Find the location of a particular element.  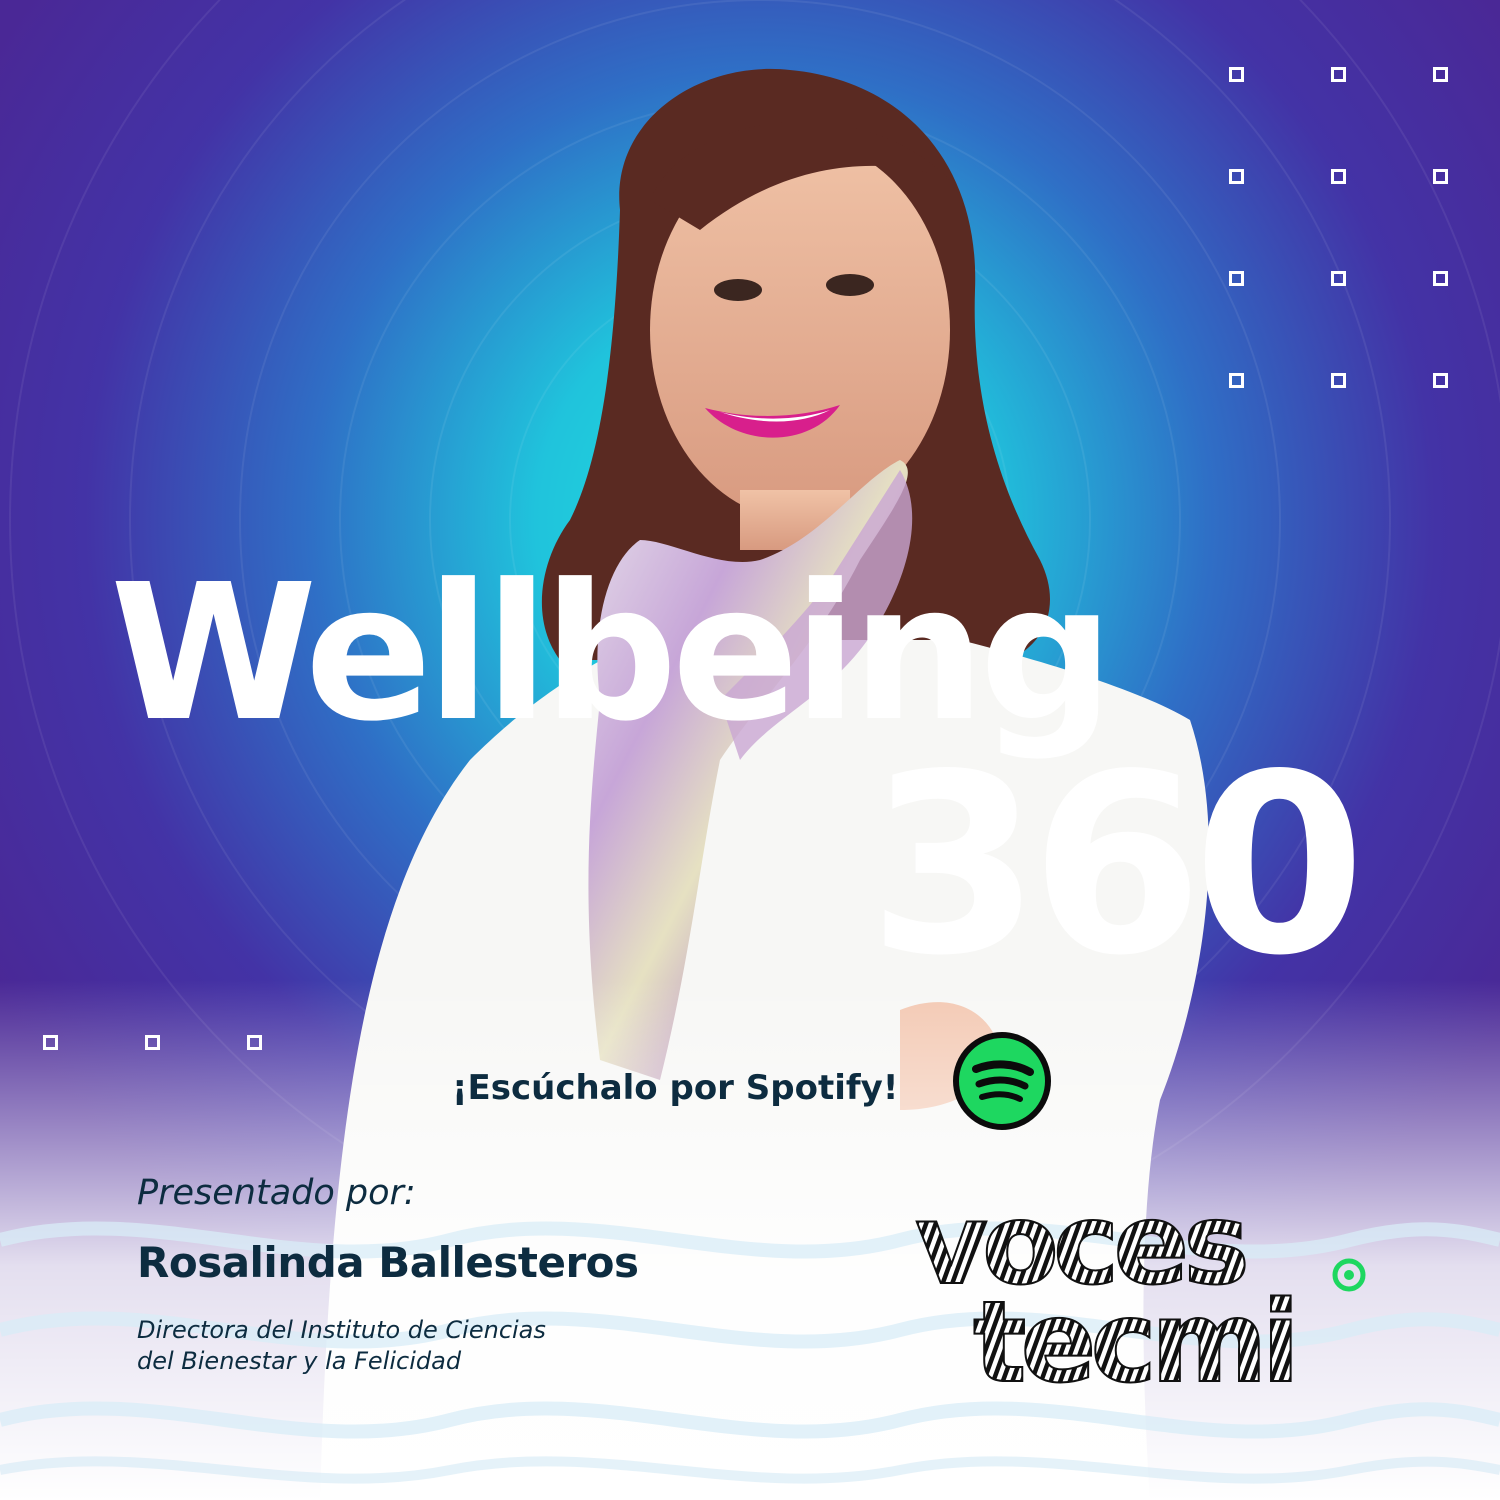

podcast-title-number: 360 is located at coordinates (1117, 866).